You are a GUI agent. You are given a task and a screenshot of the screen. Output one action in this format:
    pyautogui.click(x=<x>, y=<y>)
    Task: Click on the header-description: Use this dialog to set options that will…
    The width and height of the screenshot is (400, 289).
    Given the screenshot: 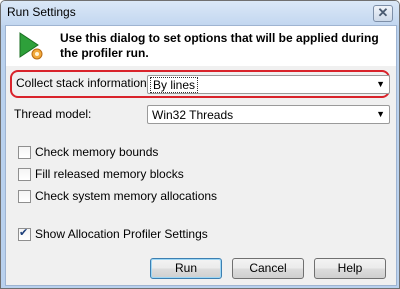 What is the action you would take?
    pyautogui.click(x=219, y=45)
    